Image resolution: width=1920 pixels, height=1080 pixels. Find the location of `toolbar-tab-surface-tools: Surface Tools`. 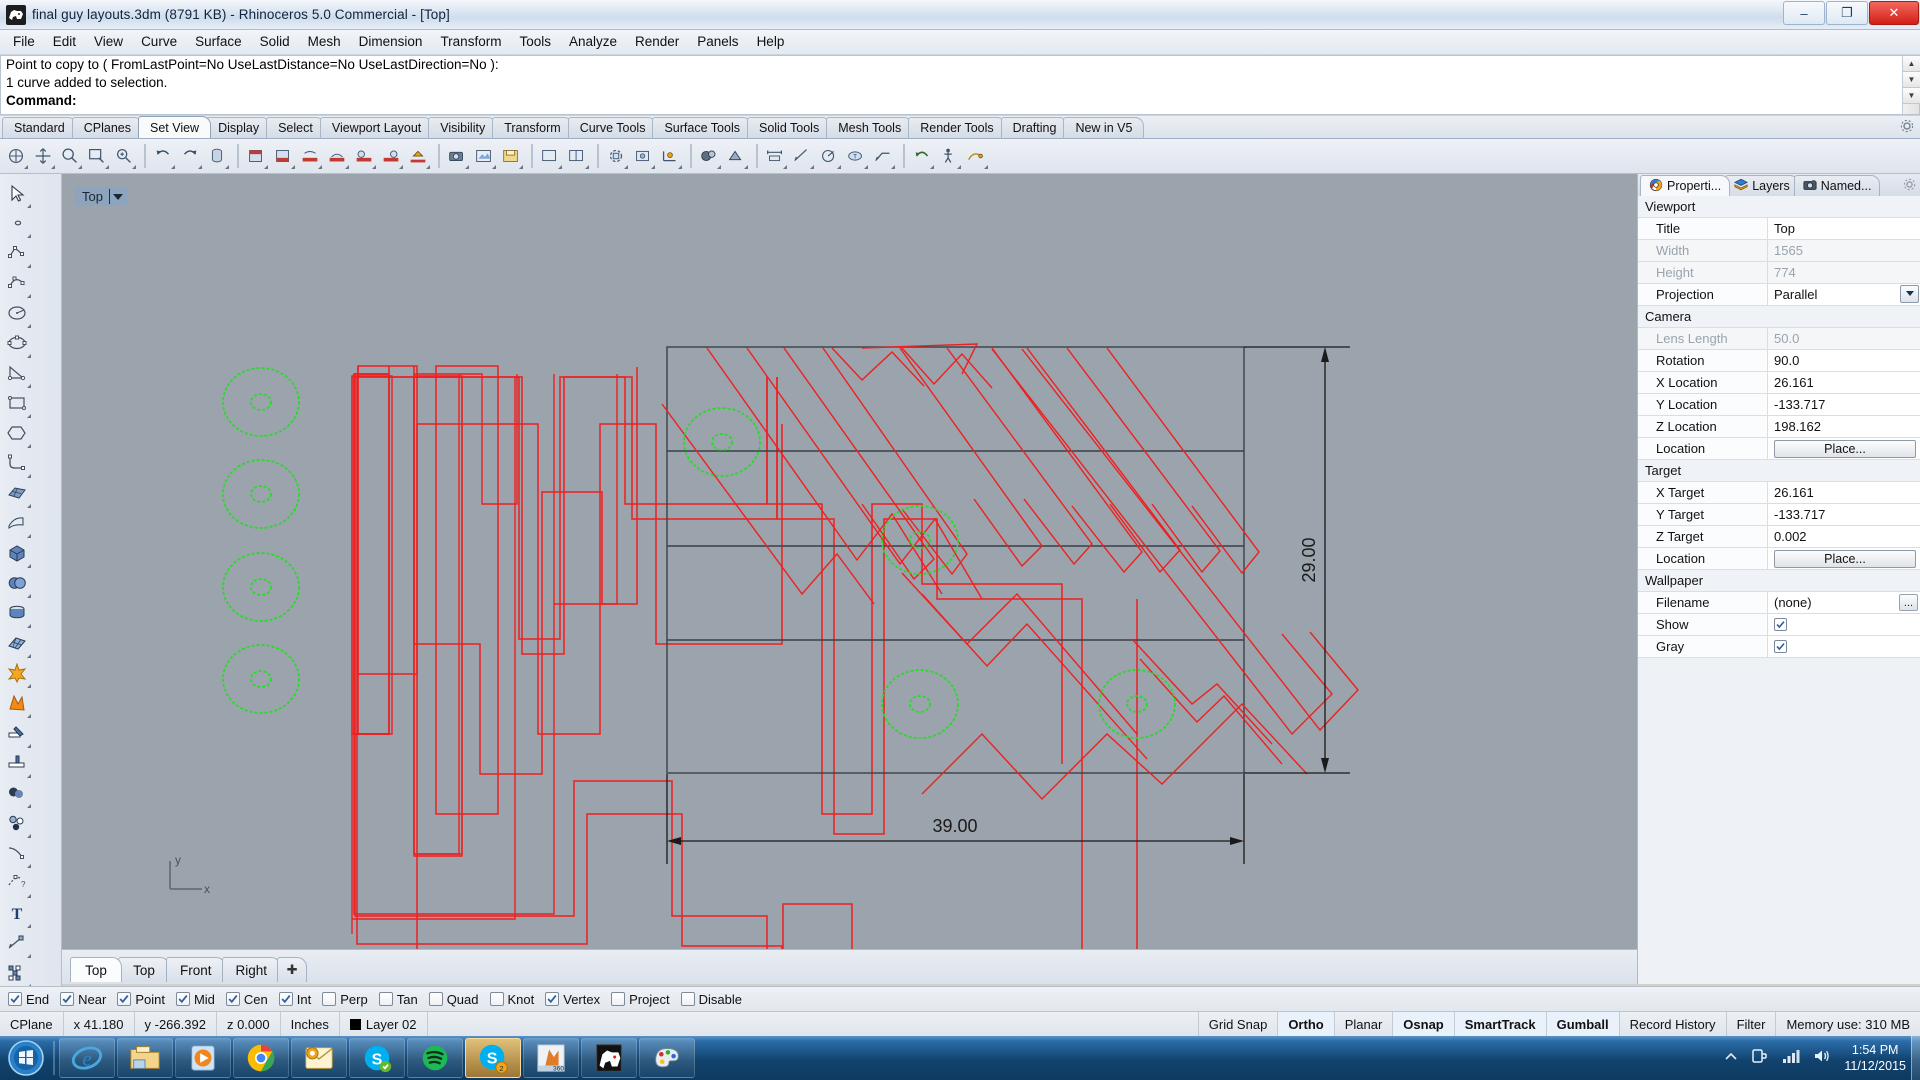

toolbar-tab-surface-tools: Surface Tools is located at coordinates (702, 127).